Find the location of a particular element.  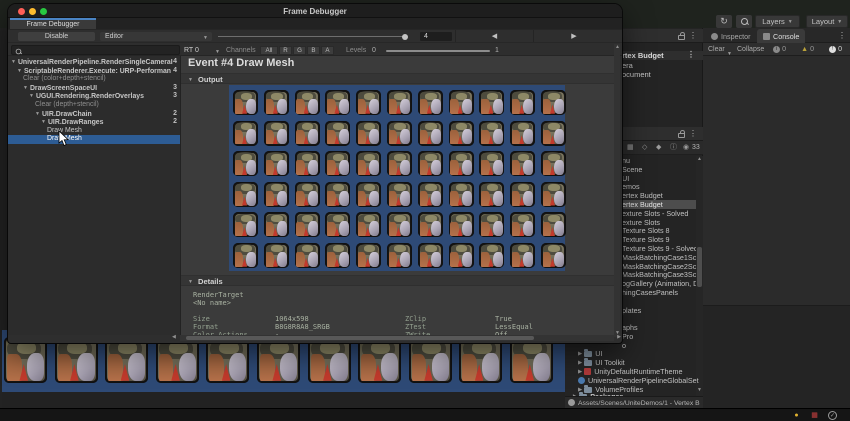

output-section-header: ▼ Output is located at coordinates (397, 78).